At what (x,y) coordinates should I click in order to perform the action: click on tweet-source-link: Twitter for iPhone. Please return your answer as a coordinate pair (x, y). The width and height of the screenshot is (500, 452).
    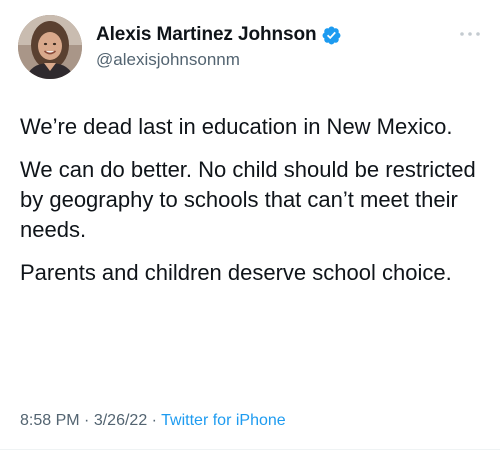
    Looking at the image, I should click on (223, 420).